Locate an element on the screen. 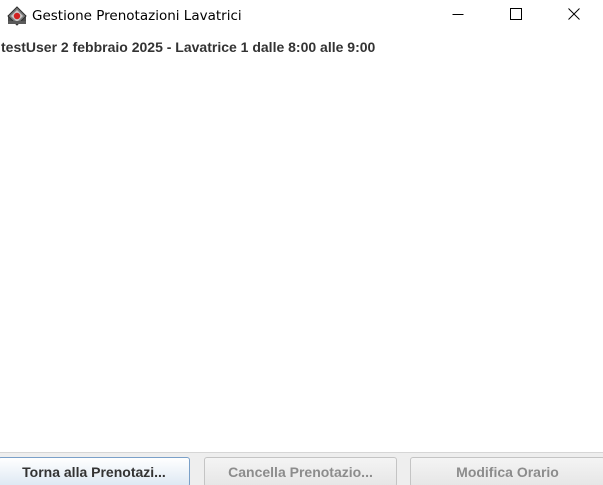 This screenshot has height=485, width=603. close-button is located at coordinates (574, 15).